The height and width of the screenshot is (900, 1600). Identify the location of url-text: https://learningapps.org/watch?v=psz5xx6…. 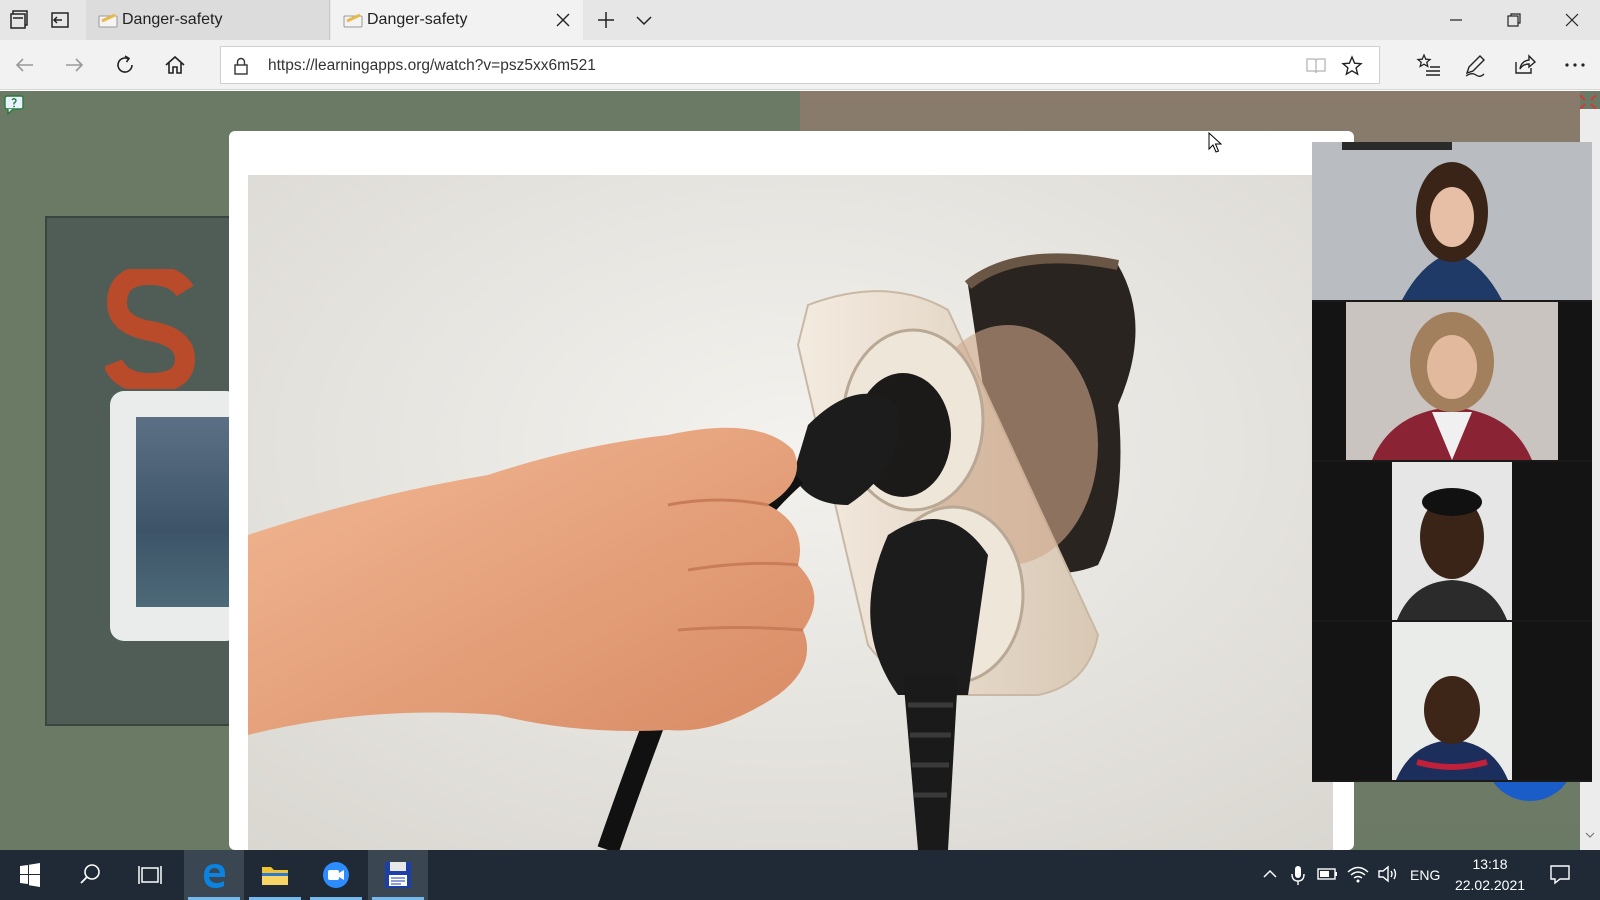
(432, 66).